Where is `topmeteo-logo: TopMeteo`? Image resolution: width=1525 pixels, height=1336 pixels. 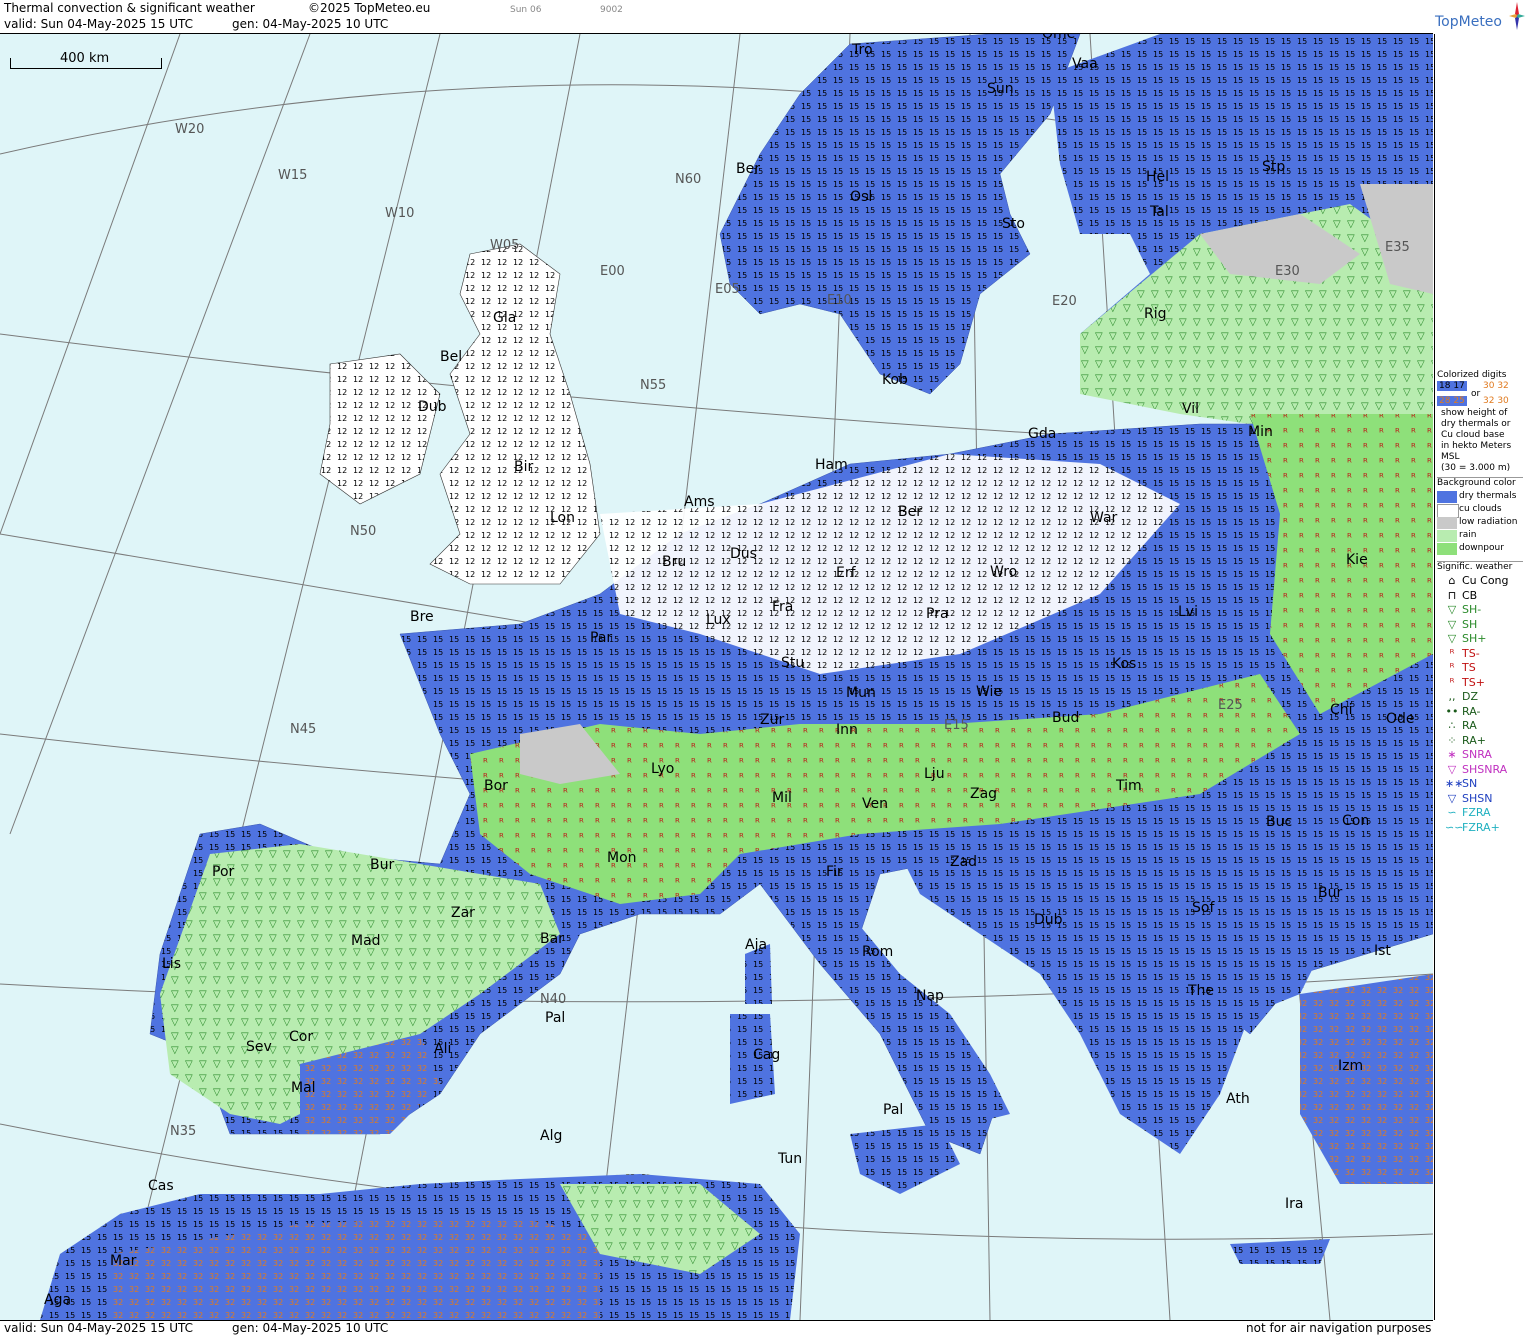 topmeteo-logo: TopMeteo is located at coordinates (1480, 16).